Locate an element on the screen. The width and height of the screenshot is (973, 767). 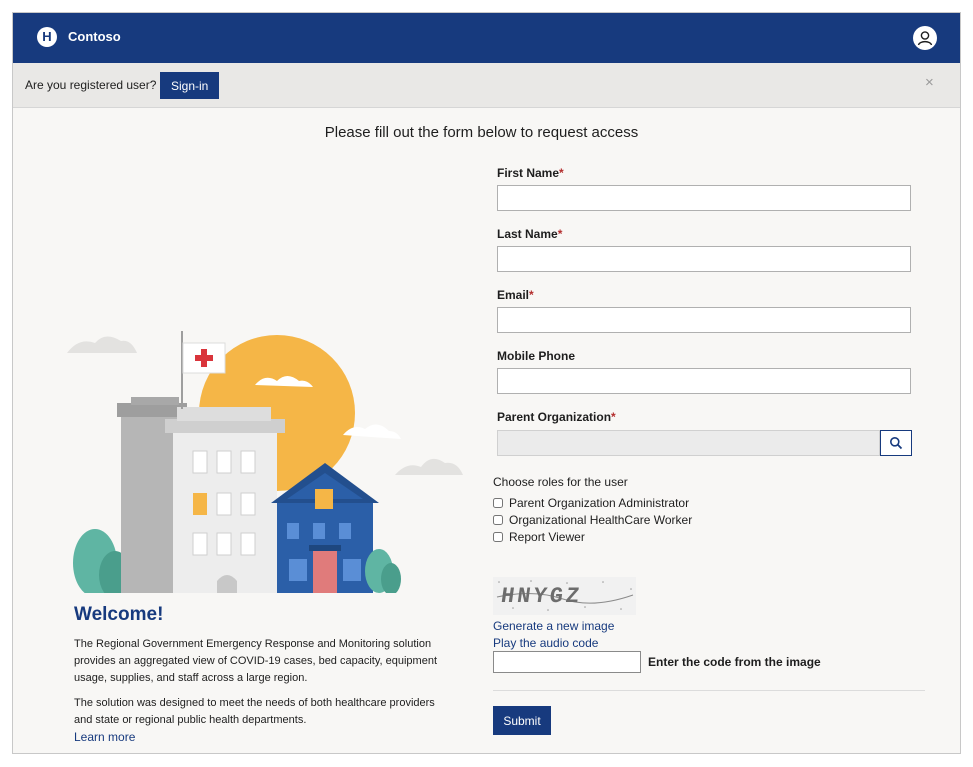
brand-name: Contoso is located at coordinates (94, 36).